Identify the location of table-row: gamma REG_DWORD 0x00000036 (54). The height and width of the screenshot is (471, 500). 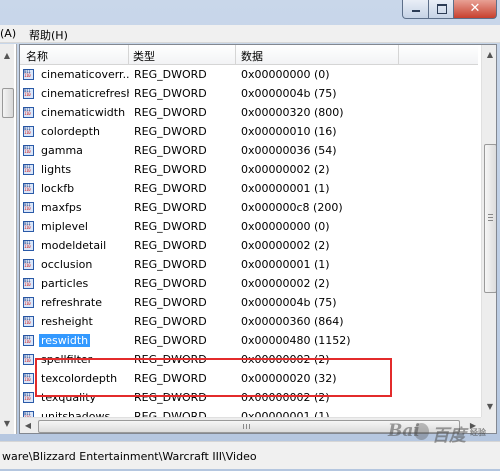
(249, 151).